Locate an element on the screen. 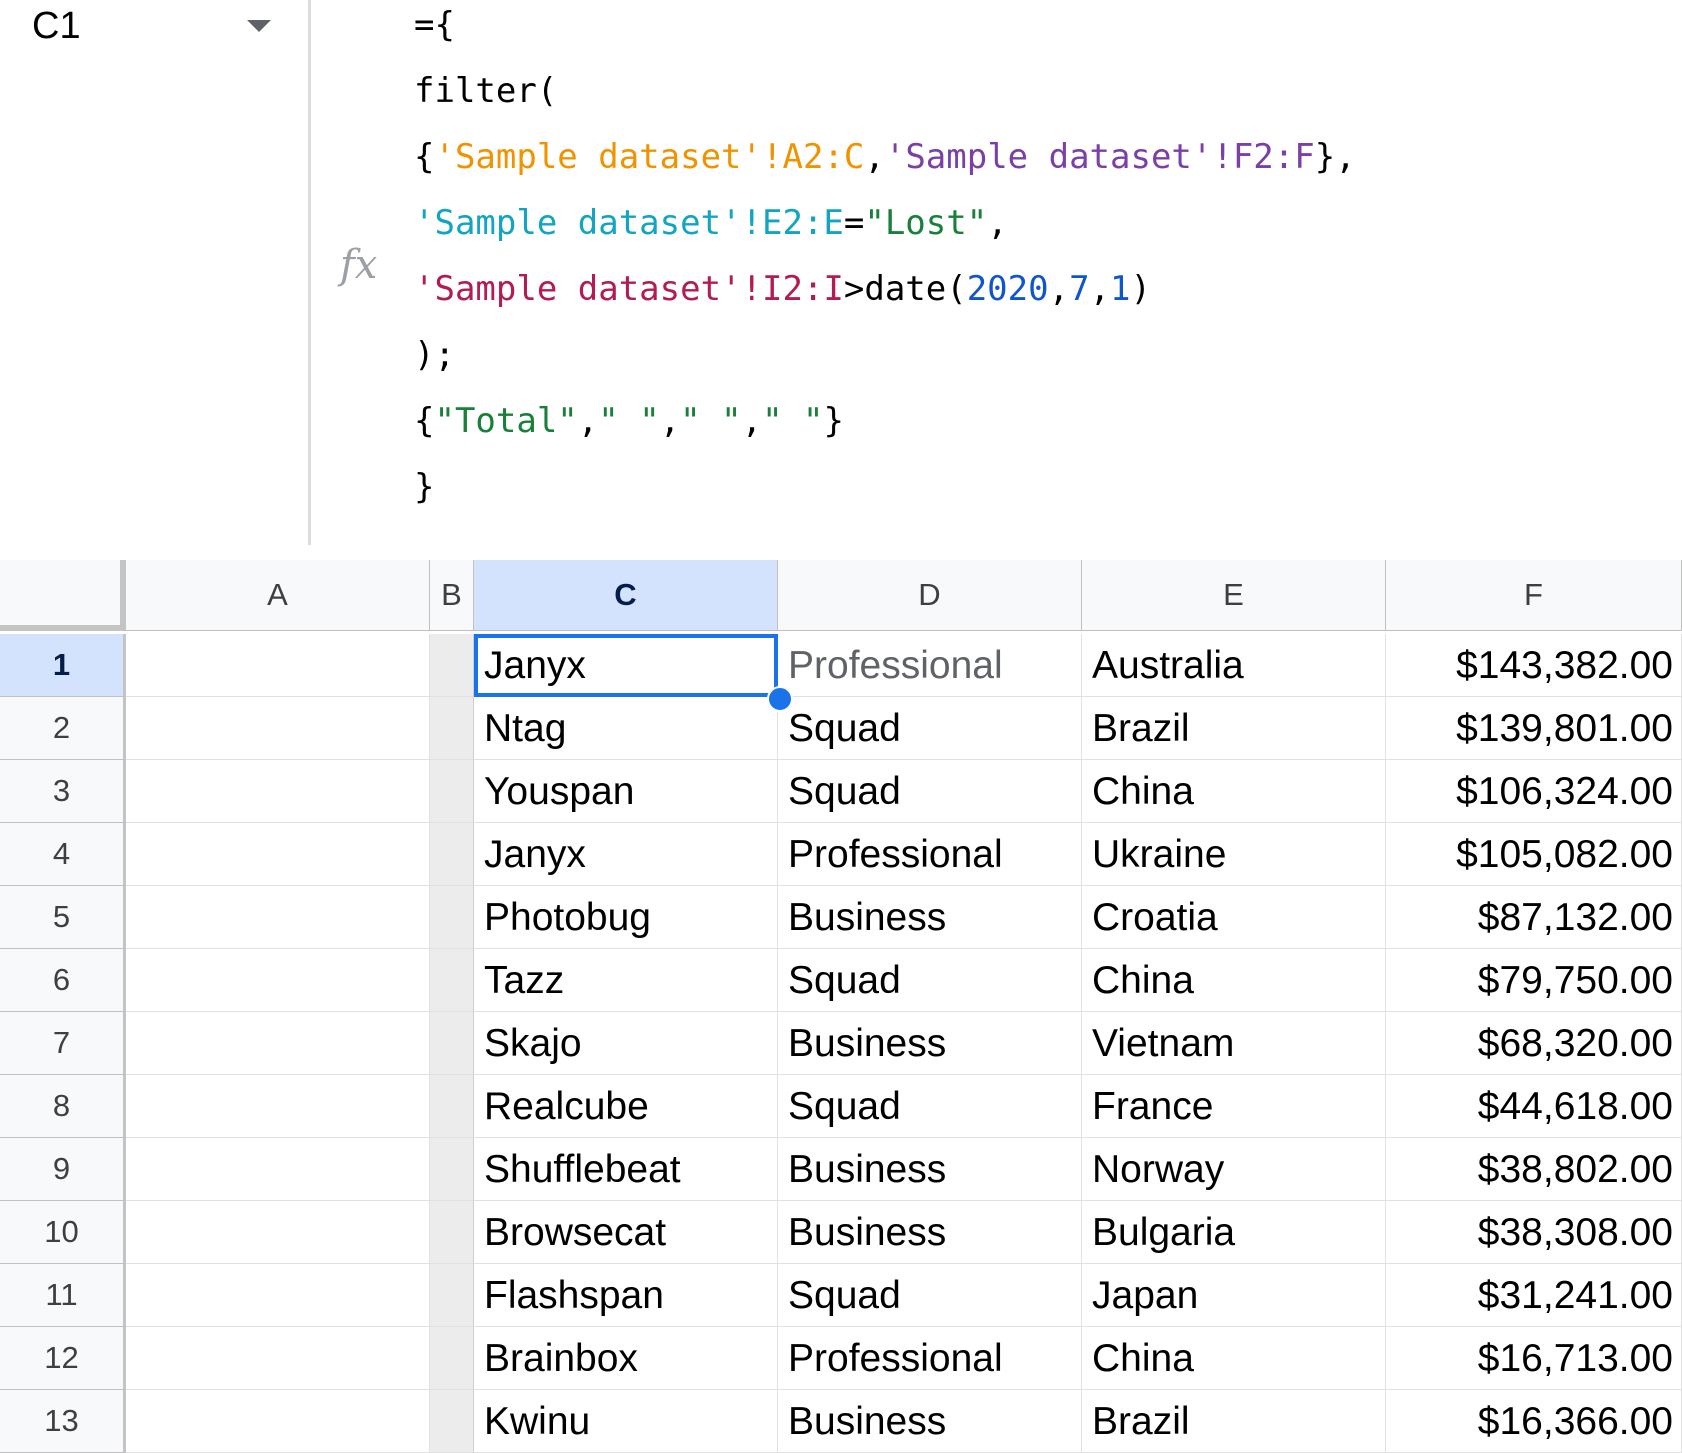 Image resolution: width=1682 pixels, height=1453 pixels. column-header-a: A is located at coordinates (278, 595).